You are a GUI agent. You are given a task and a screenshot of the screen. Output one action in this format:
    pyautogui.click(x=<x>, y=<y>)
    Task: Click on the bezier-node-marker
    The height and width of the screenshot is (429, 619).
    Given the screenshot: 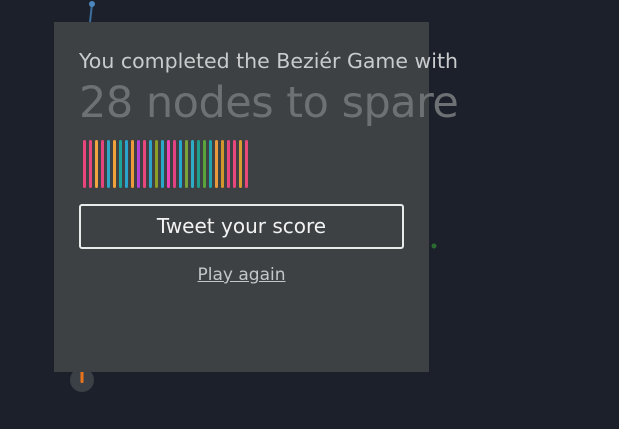 What is the action you would take?
    pyautogui.click(x=82, y=377)
    